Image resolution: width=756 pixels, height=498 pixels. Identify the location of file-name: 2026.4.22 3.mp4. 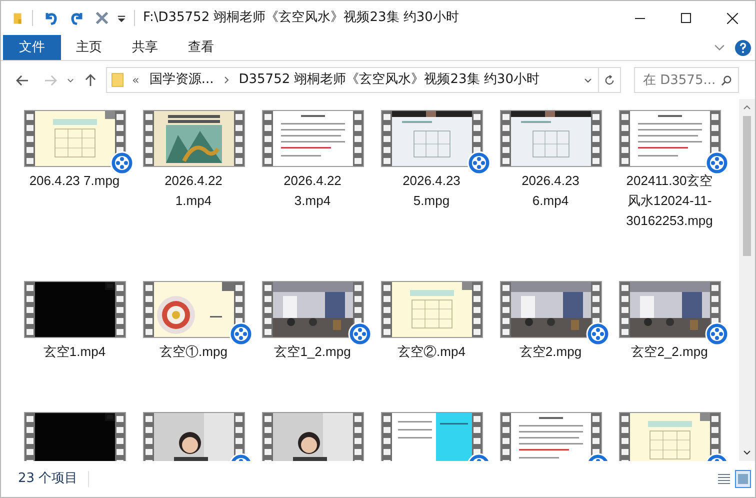
(312, 191).